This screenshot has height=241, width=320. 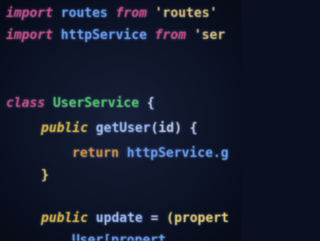 What do you see at coordinates (154, 218) in the screenshot?
I see `assign-operator: =` at bounding box center [154, 218].